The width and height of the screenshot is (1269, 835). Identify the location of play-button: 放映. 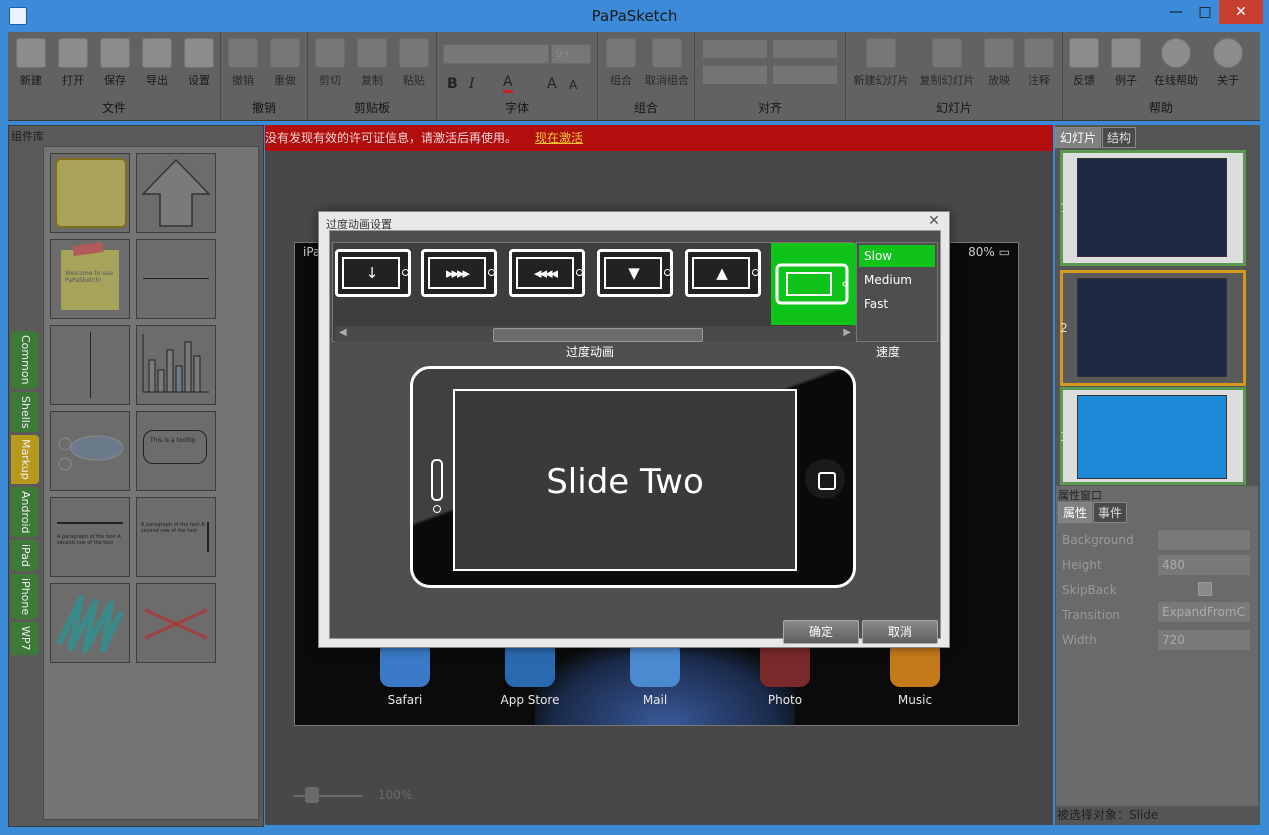
(999, 62).